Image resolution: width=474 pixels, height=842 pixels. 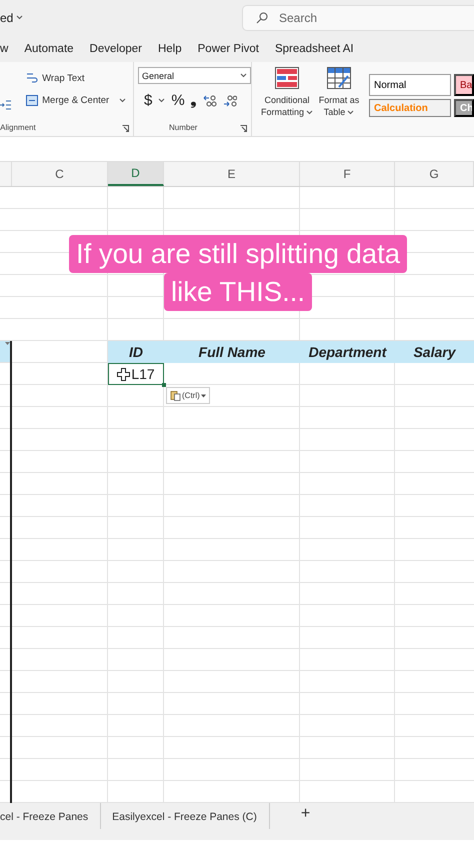 What do you see at coordinates (116, 48) in the screenshot?
I see `menu-tab: Developer` at bounding box center [116, 48].